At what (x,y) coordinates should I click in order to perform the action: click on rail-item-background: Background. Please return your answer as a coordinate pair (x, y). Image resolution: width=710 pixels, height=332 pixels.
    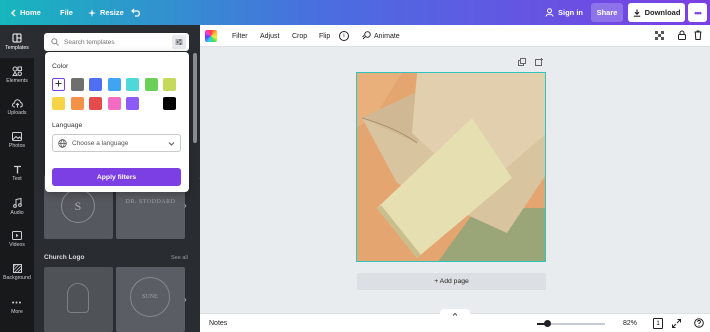
    Looking at the image, I should click on (17, 272).